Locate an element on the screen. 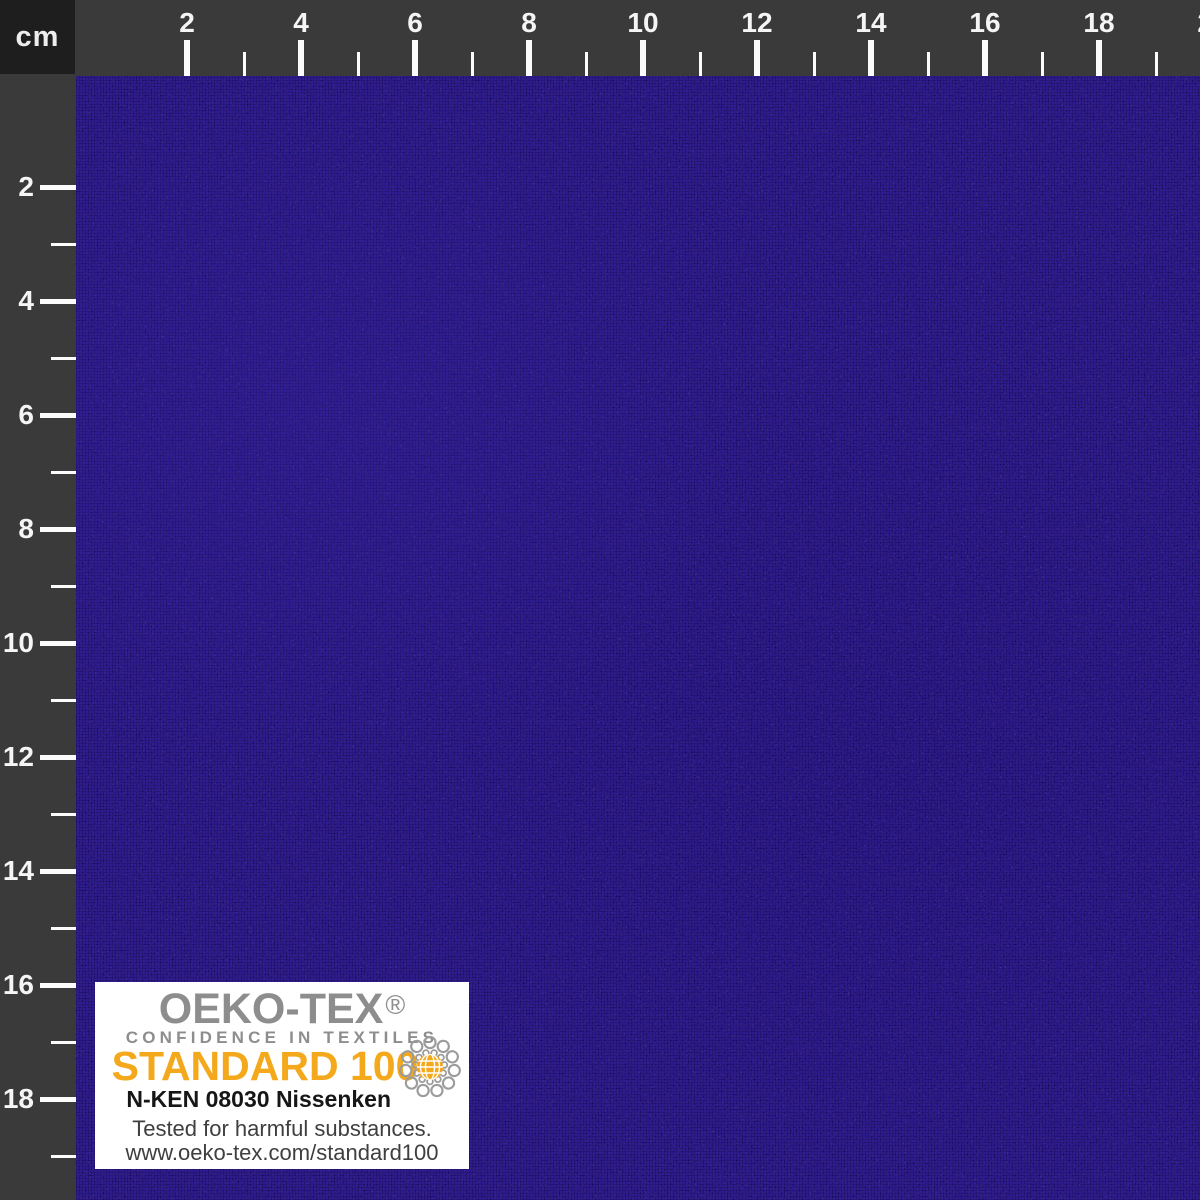 This screenshot has height=1200, width=1200. certificate-number: N-KEN 08030 Nissenken is located at coordinates (258, 1099).